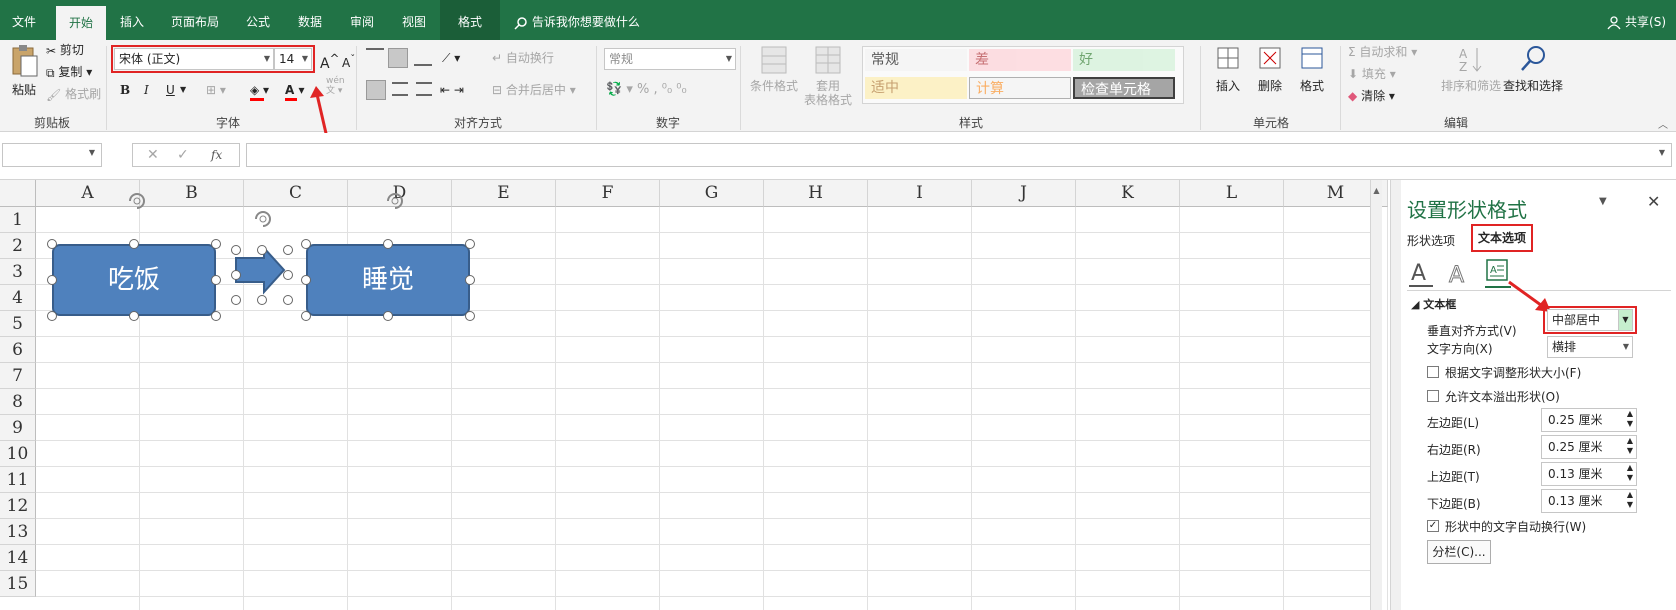 The height and width of the screenshot is (610, 1676). I want to click on bold-button: B, so click(125, 90).